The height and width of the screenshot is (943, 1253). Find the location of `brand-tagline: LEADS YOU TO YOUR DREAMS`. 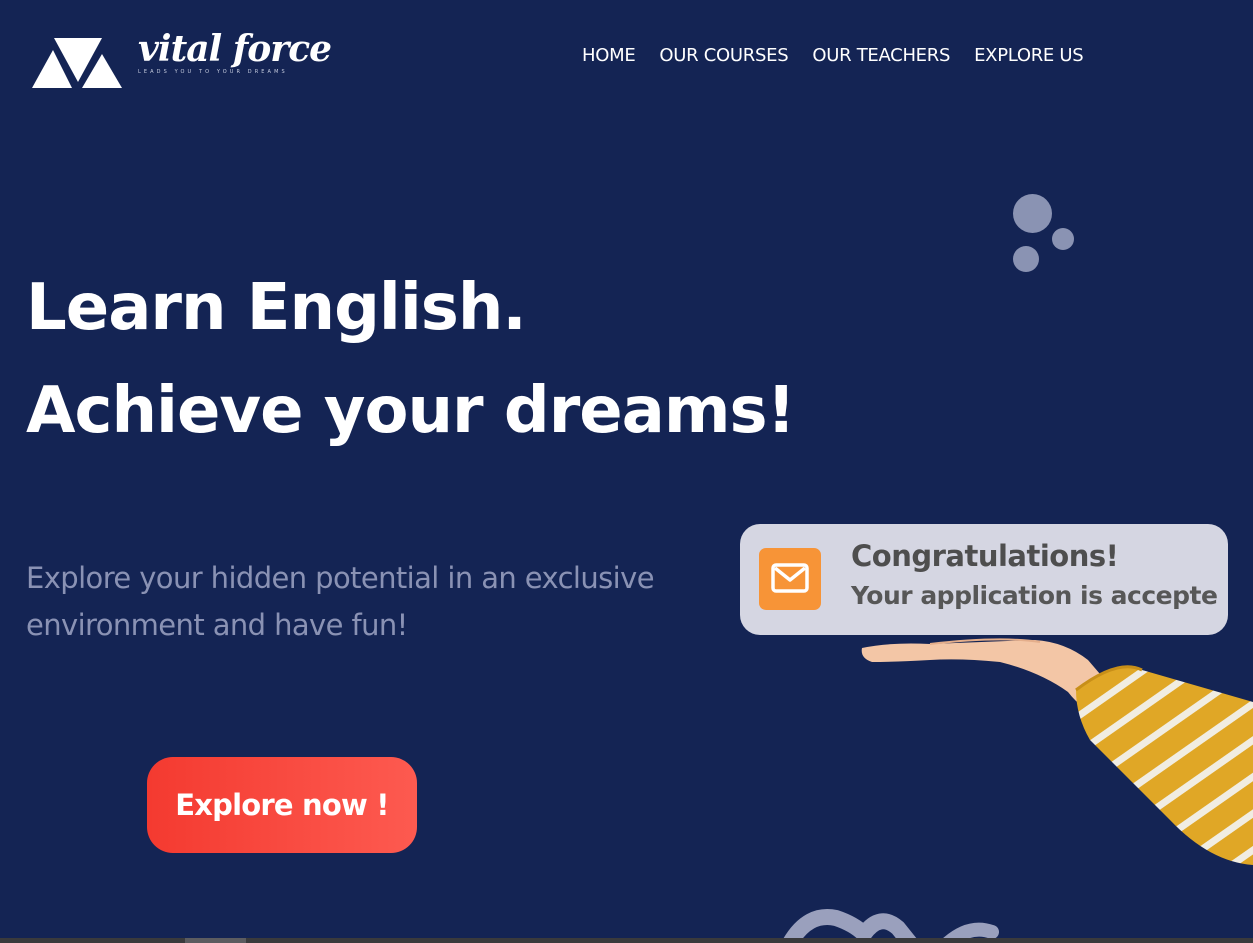

brand-tagline: LEADS YOU TO YOUR DREAMS is located at coordinates (213, 72).